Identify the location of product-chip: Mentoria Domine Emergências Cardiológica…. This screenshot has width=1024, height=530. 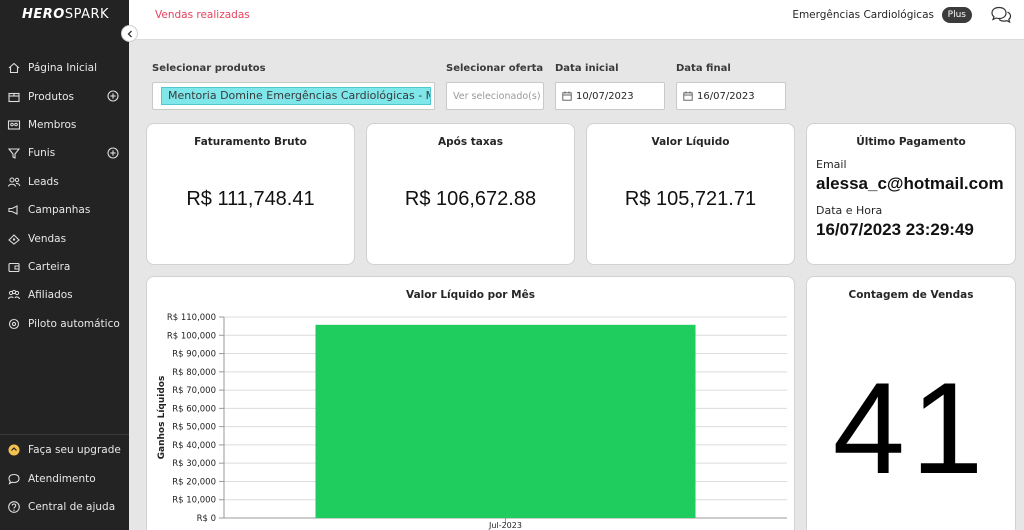
(296, 96).